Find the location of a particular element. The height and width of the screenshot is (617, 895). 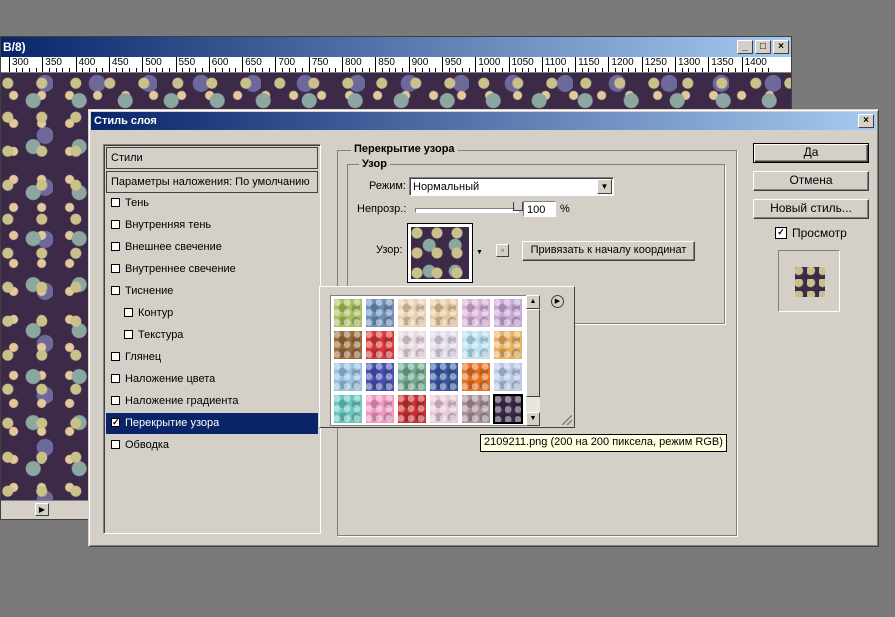

blending-options-label: Параметры наложения: По умолчанию is located at coordinates (210, 182).